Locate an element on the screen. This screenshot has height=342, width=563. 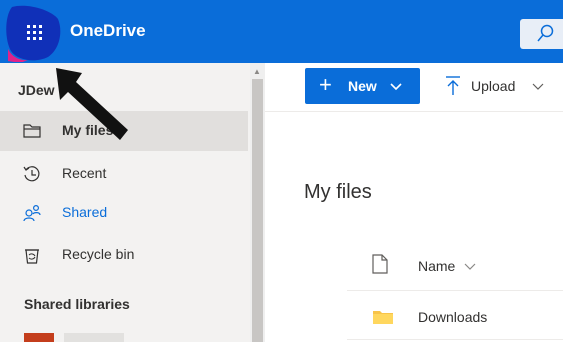
search-box is located at coordinates (541, 34).